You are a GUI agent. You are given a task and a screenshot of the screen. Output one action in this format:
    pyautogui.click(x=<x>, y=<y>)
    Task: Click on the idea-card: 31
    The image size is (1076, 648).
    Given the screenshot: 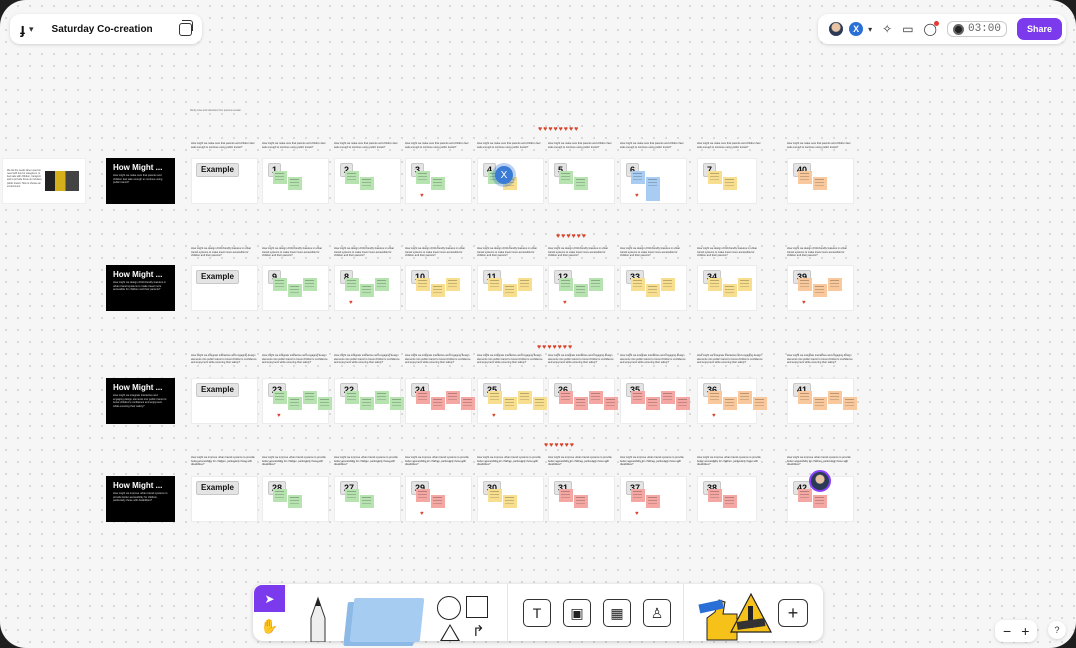 What is the action you would take?
    pyautogui.click(x=581, y=499)
    